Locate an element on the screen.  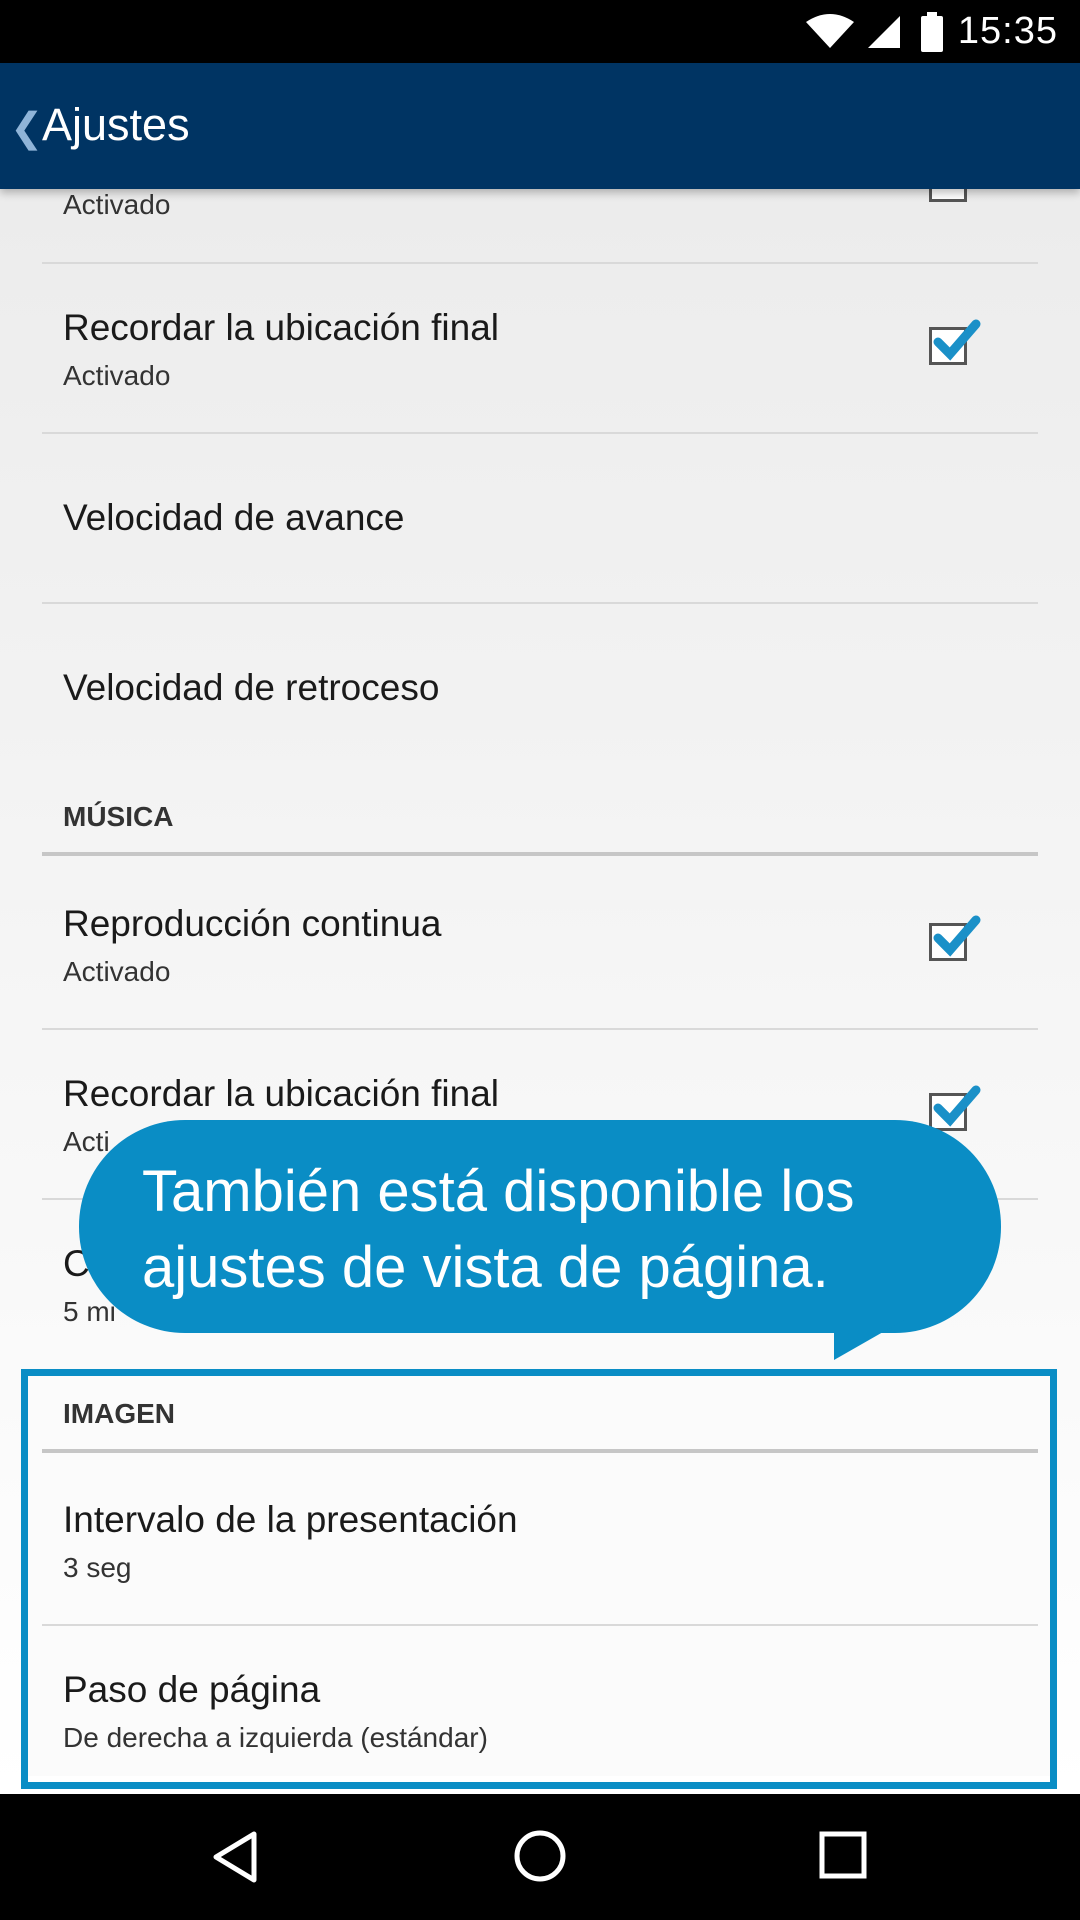
recents-square-icon is located at coordinates (843, 1855).